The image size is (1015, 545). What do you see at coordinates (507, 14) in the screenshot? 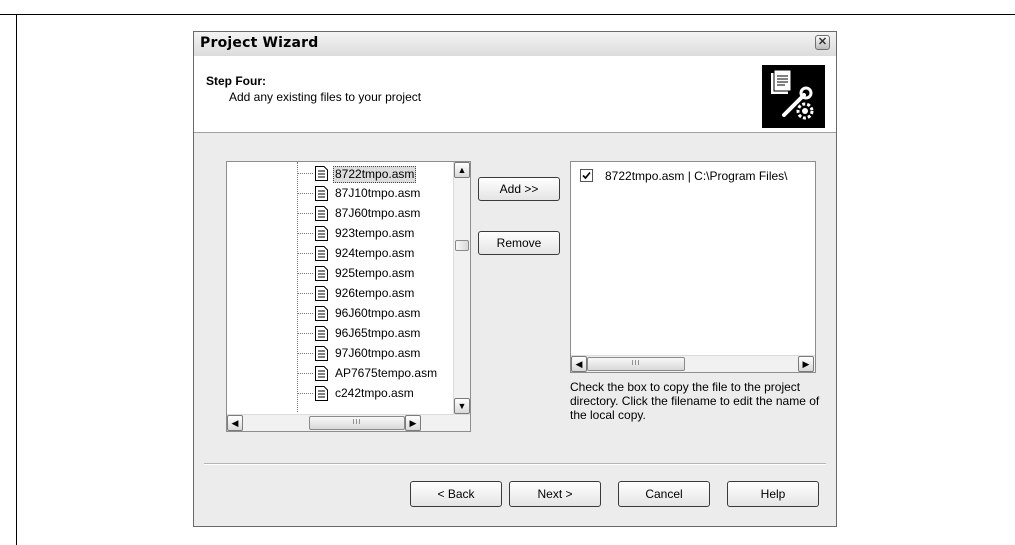
I see `page-border-top` at bounding box center [507, 14].